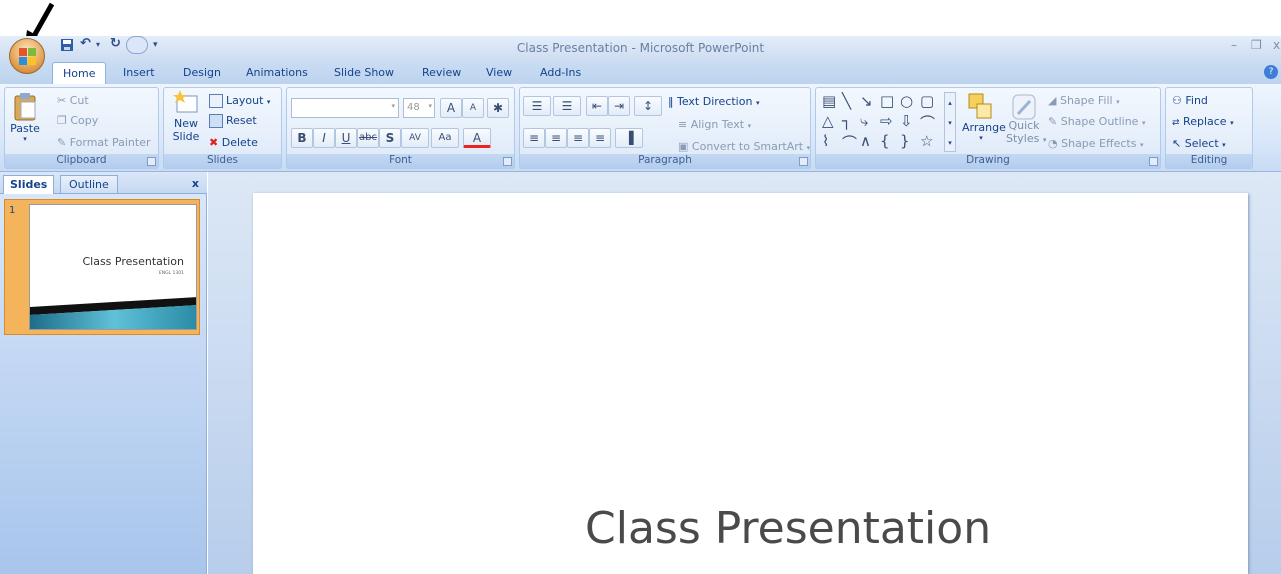 The image size is (1281, 574). What do you see at coordinates (560, 72) in the screenshot?
I see `tab-add-ins: Add-Ins` at bounding box center [560, 72].